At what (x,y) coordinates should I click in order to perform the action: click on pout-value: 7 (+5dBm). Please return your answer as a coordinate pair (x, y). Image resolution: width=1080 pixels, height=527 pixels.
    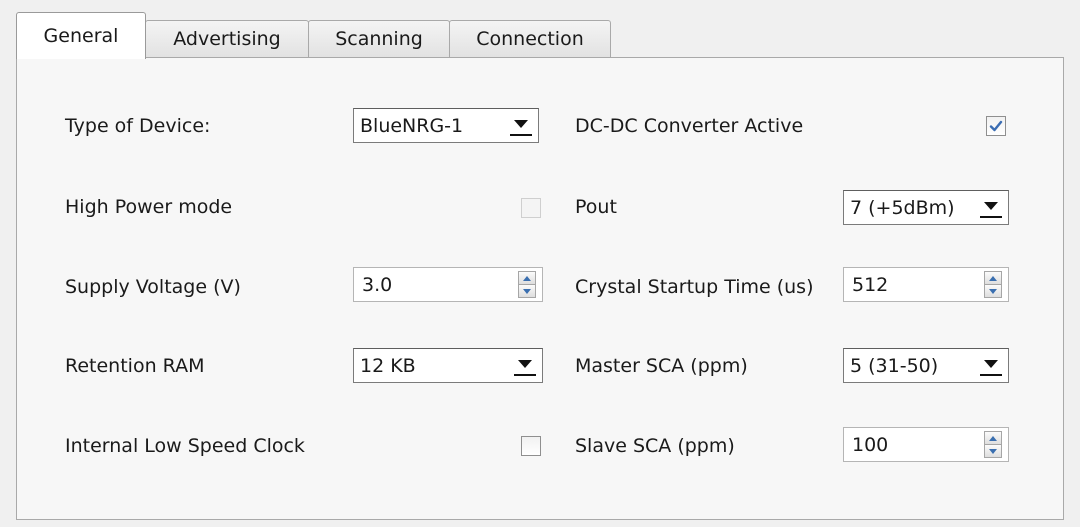
    Looking at the image, I should click on (902, 207).